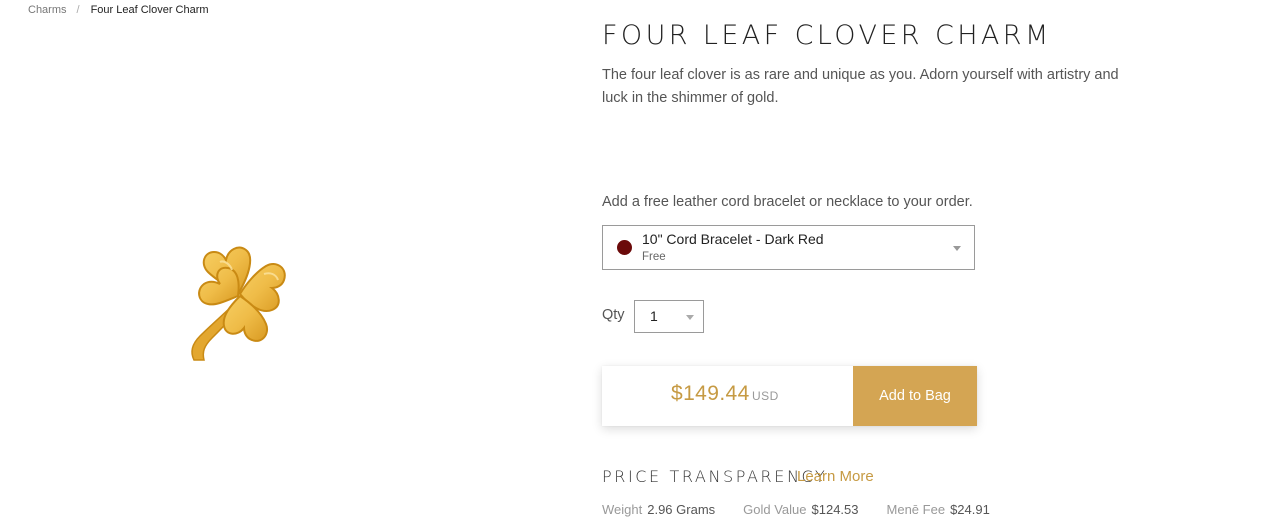 The height and width of the screenshot is (521, 1280). What do you see at coordinates (765, 396) in the screenshot?
I see `price-currency: USD` at bounding box center [765, 396].